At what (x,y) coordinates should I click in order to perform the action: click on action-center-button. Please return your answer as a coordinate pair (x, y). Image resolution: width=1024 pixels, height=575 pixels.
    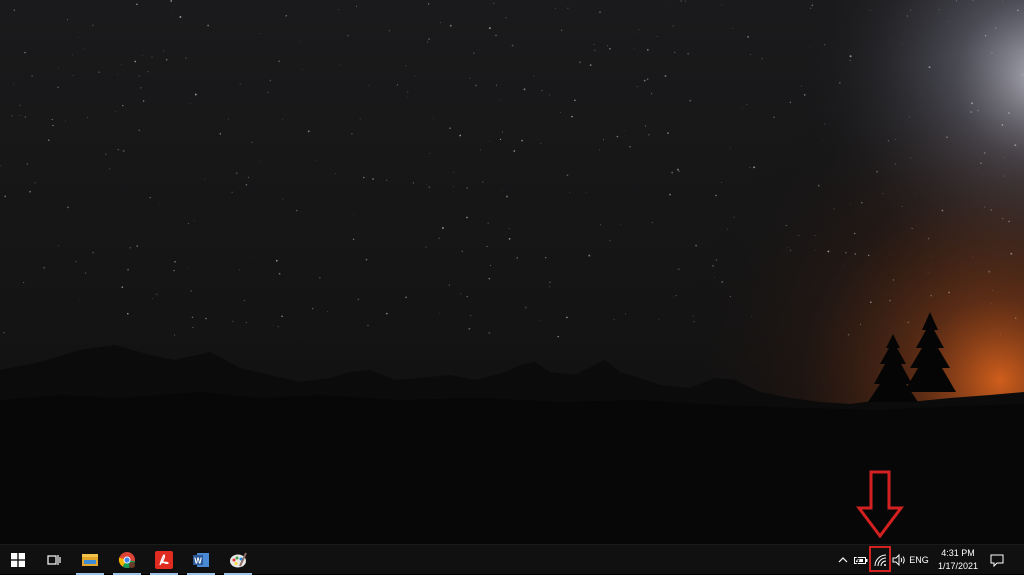
    Looking at the image, I should click on (997, 560).